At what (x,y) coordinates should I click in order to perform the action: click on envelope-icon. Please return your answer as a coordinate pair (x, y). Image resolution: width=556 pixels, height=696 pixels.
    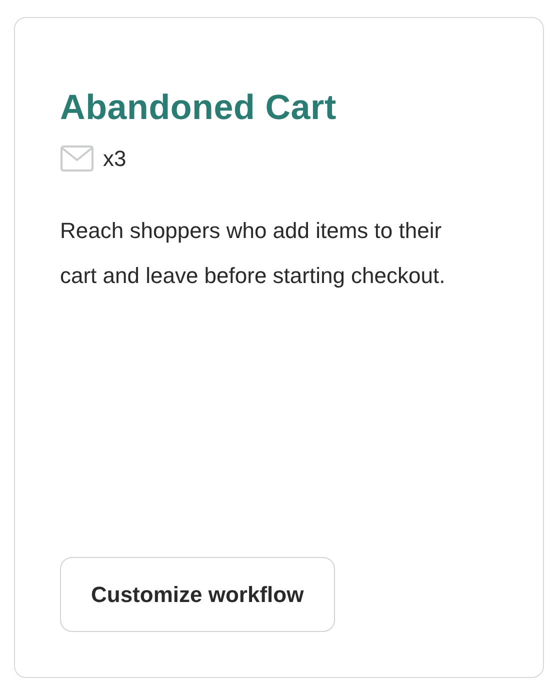
    Looking at the image, I should click on (77, 158).